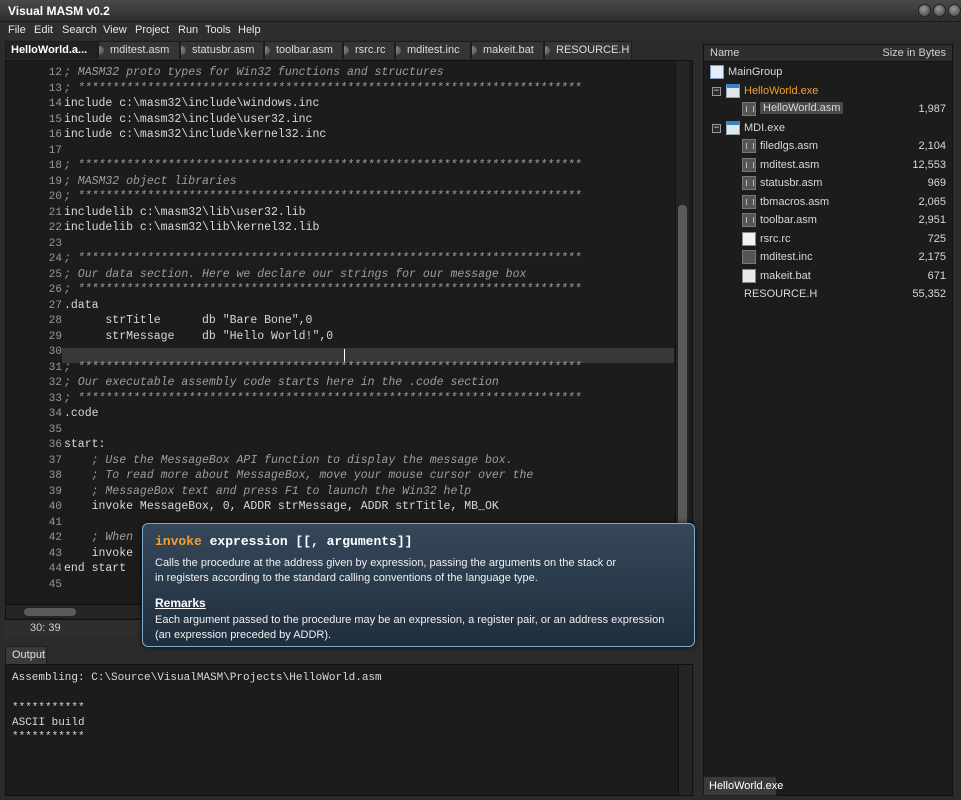 The image size is (961, 800). I want to click on code-line: include c:\masm32\include\user32.inc, so click(188, 119).